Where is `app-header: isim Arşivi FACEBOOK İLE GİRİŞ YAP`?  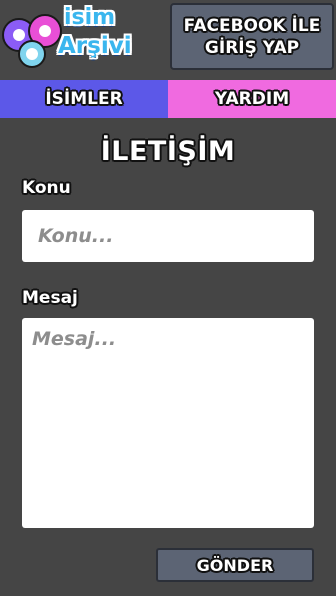 app-header: isim Arşivi FACEBOOK İLE GİRİŞ YAP is located at coordinates (168, 40).